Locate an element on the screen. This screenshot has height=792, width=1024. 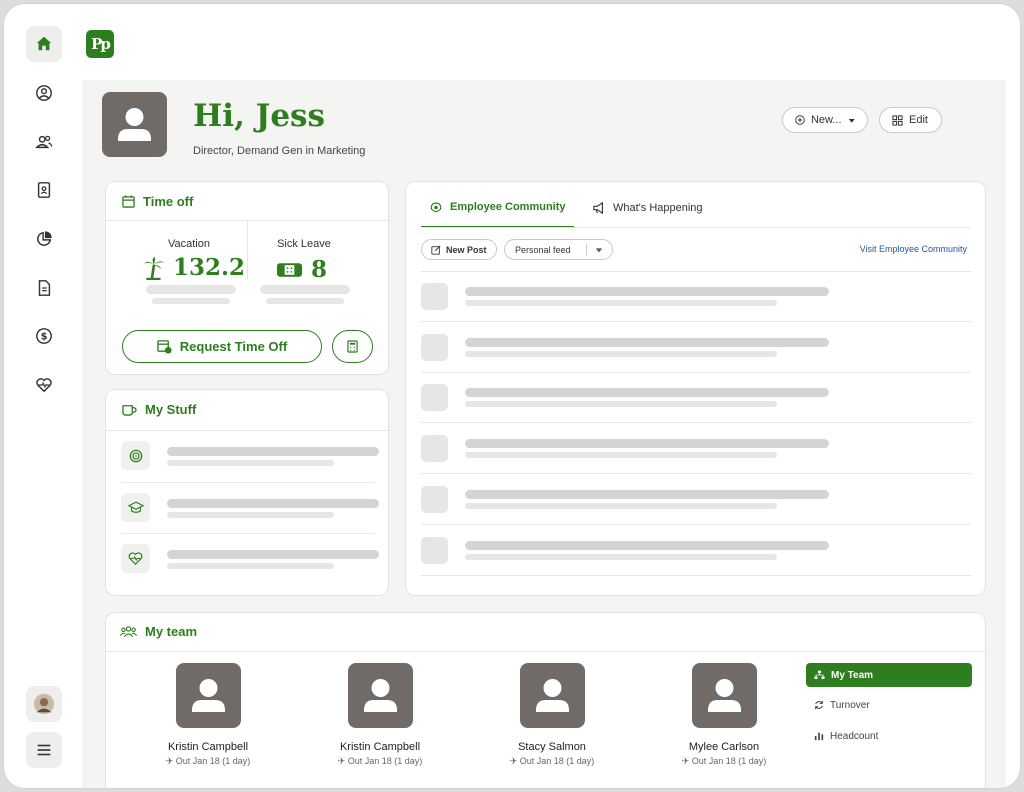
team-member-name: Stacy Salmon is located at coordinates (552, 747).